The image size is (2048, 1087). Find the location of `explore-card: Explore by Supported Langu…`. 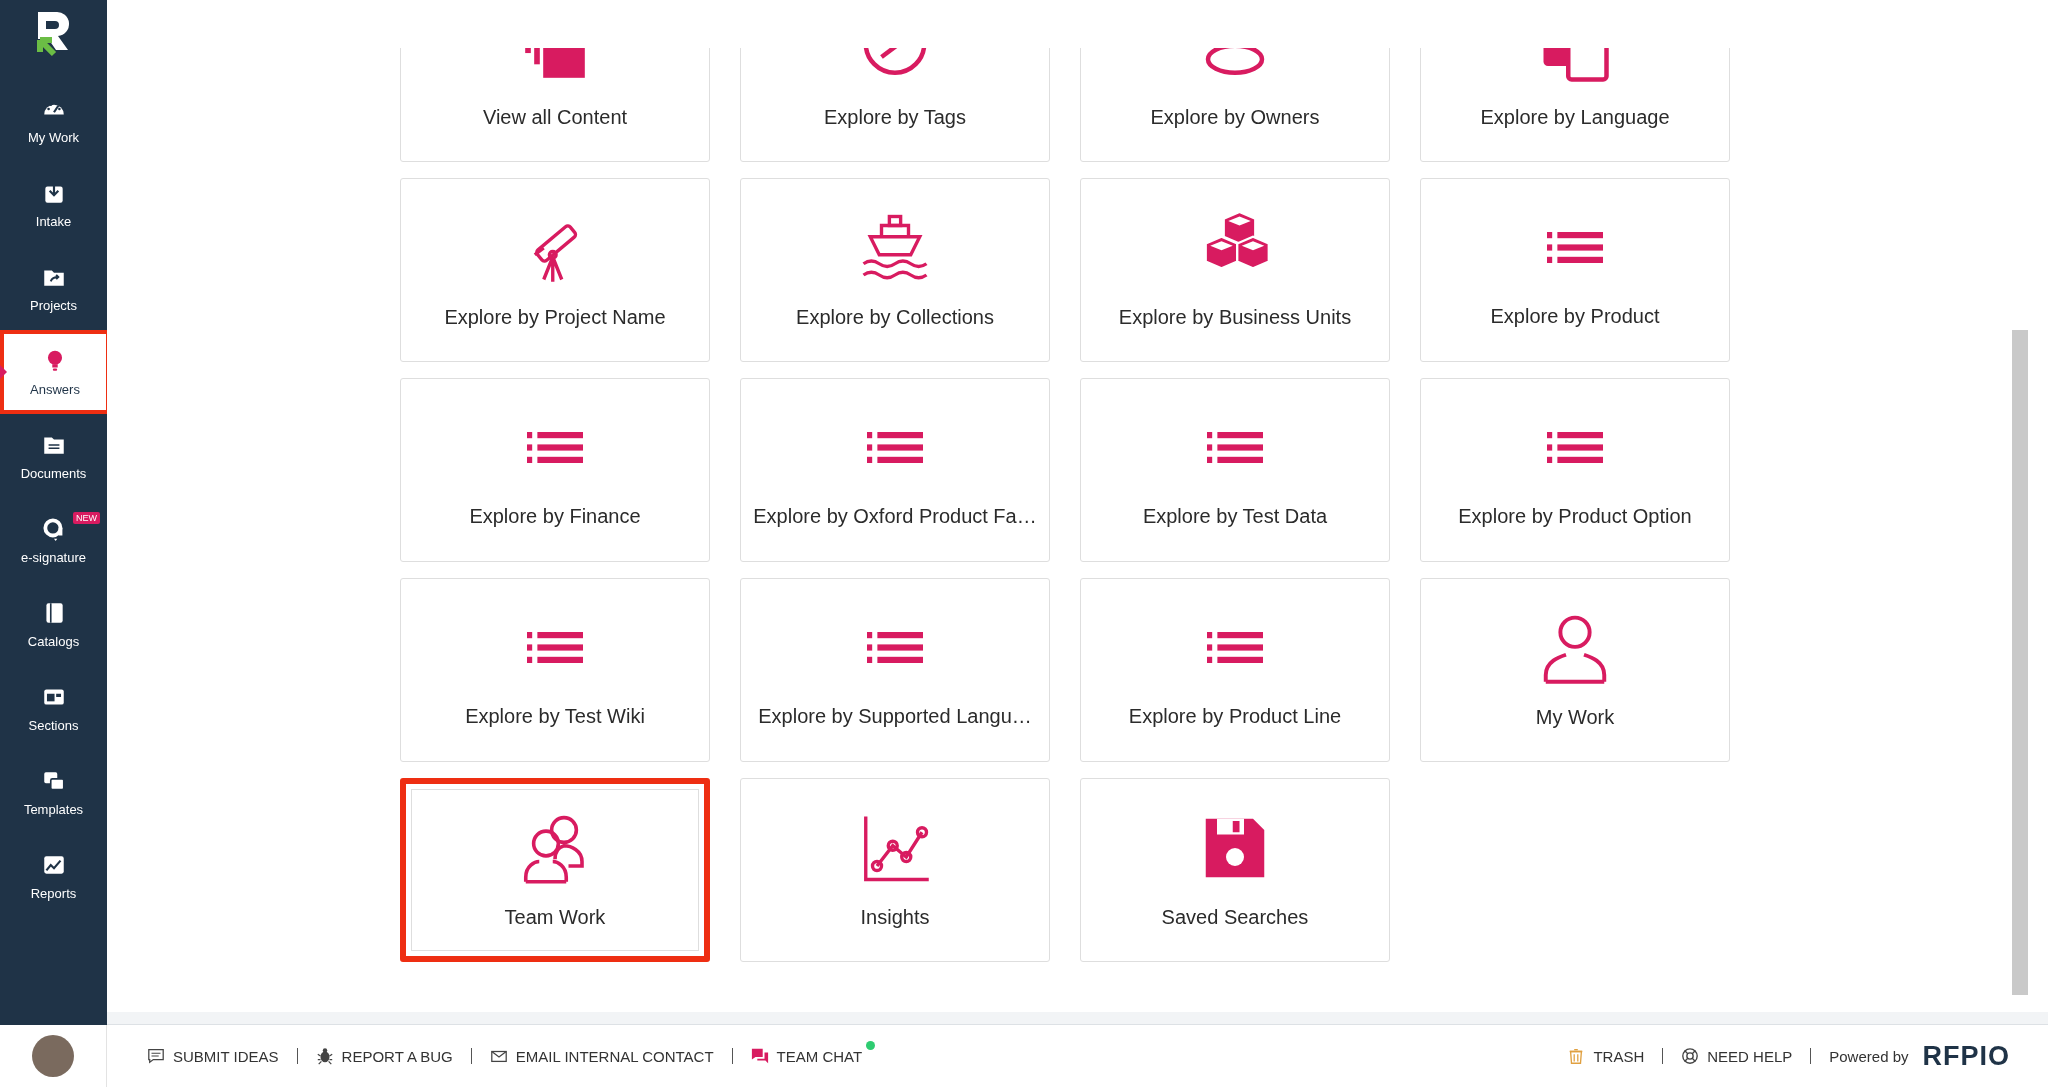

explore-card: Explore by Supported Langu… is located at coordinates (895, 670).